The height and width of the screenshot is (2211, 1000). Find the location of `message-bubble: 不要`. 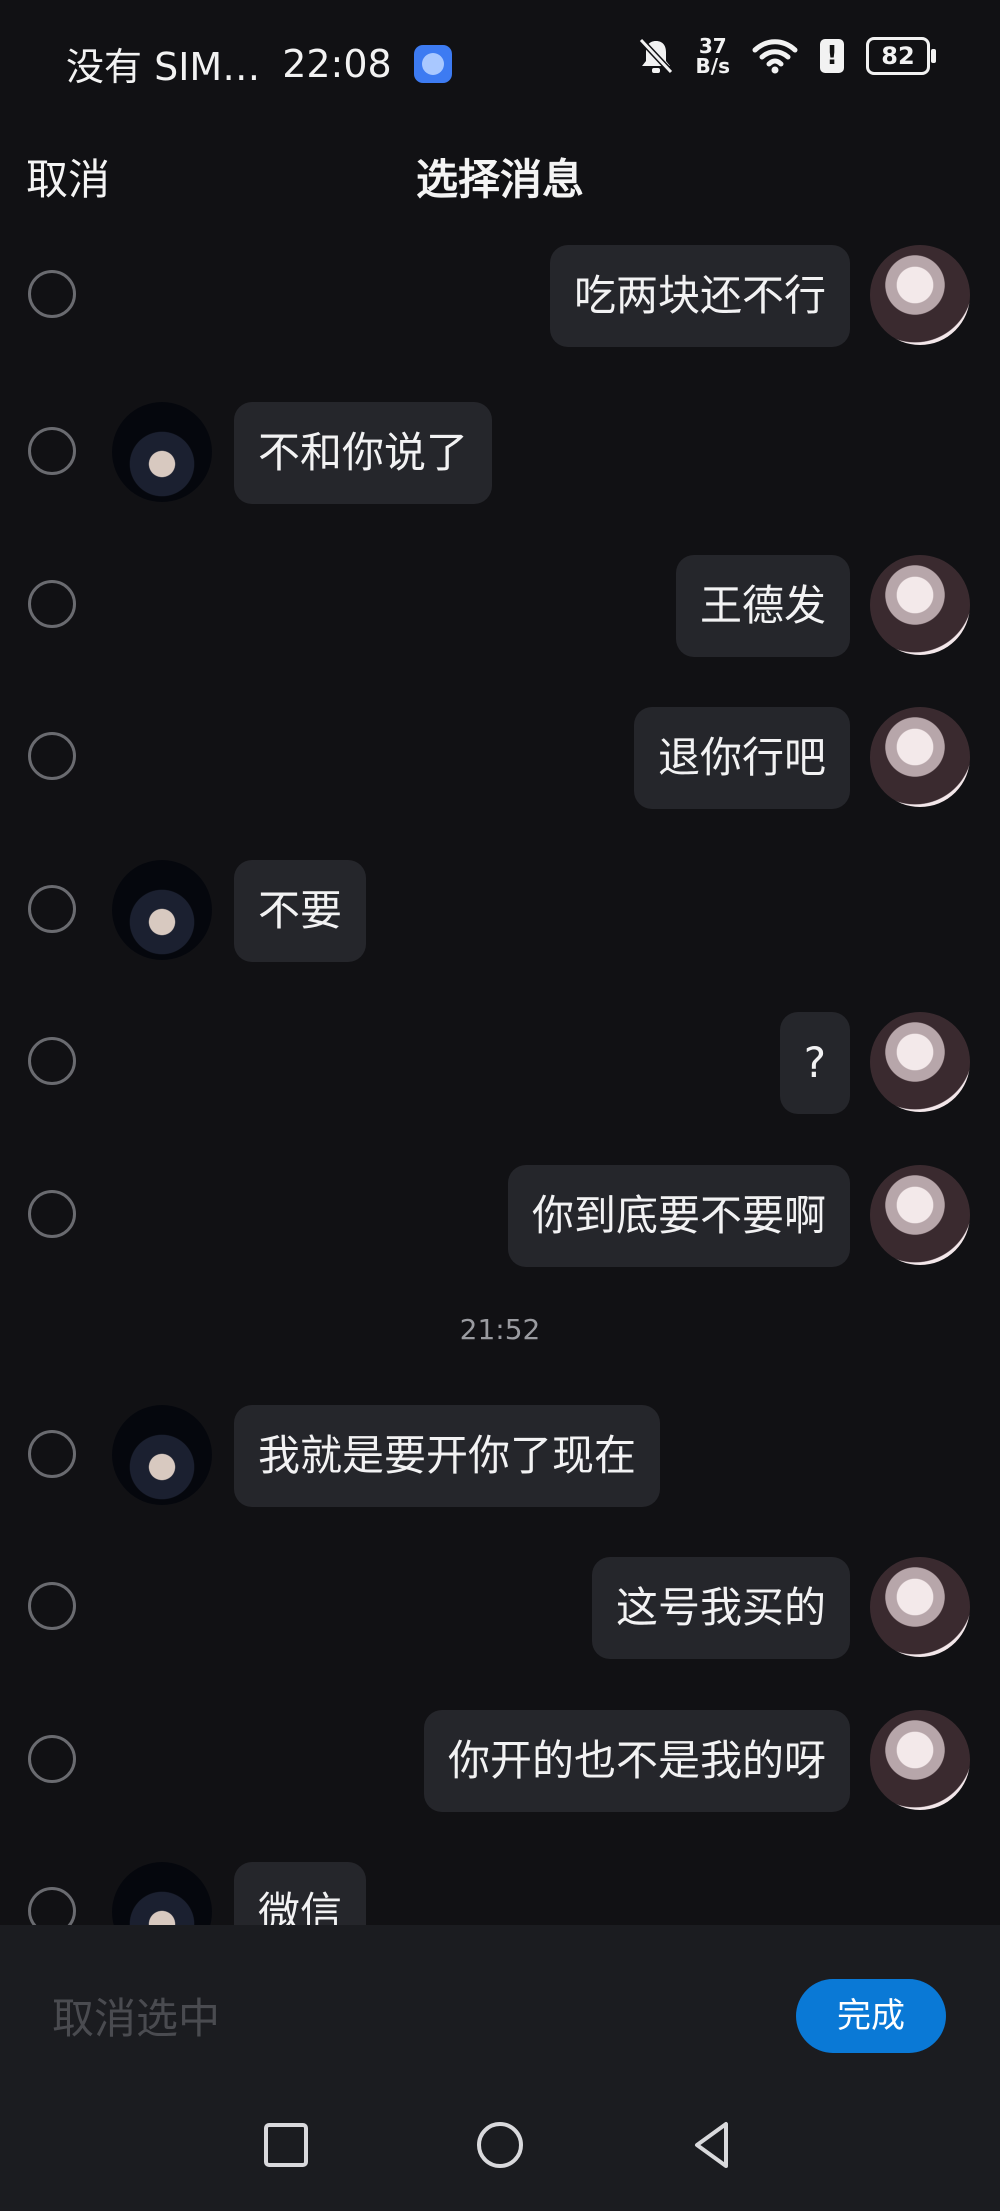

message-bubble: 不要 is located at coordinates (300, 911).